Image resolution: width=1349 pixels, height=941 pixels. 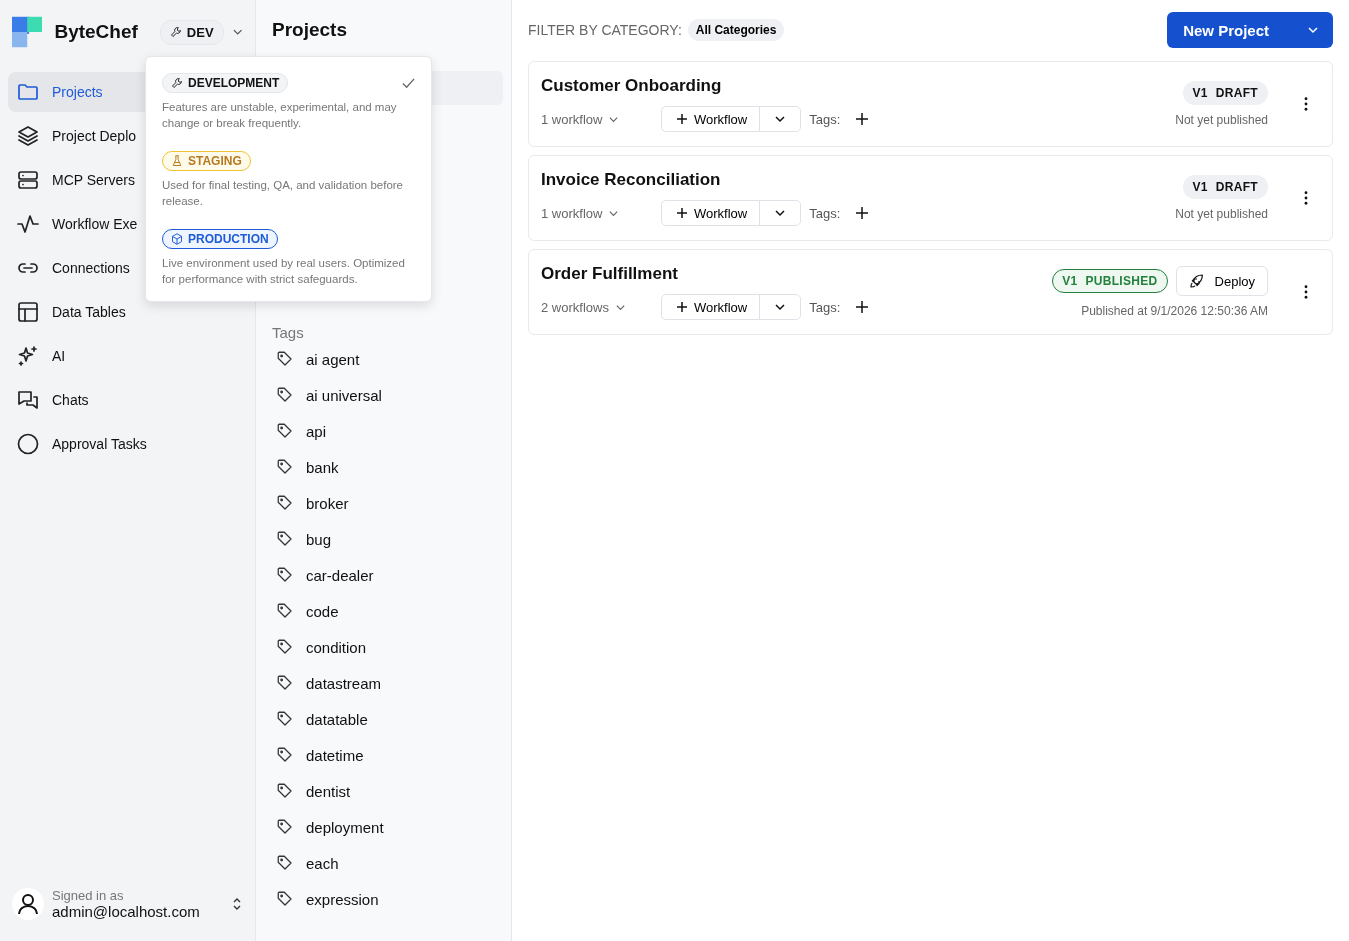 What do you see at coordinates (387, 827) in the screenshot?
I see `tag-item: deployment` at bounding box center [387, 827].